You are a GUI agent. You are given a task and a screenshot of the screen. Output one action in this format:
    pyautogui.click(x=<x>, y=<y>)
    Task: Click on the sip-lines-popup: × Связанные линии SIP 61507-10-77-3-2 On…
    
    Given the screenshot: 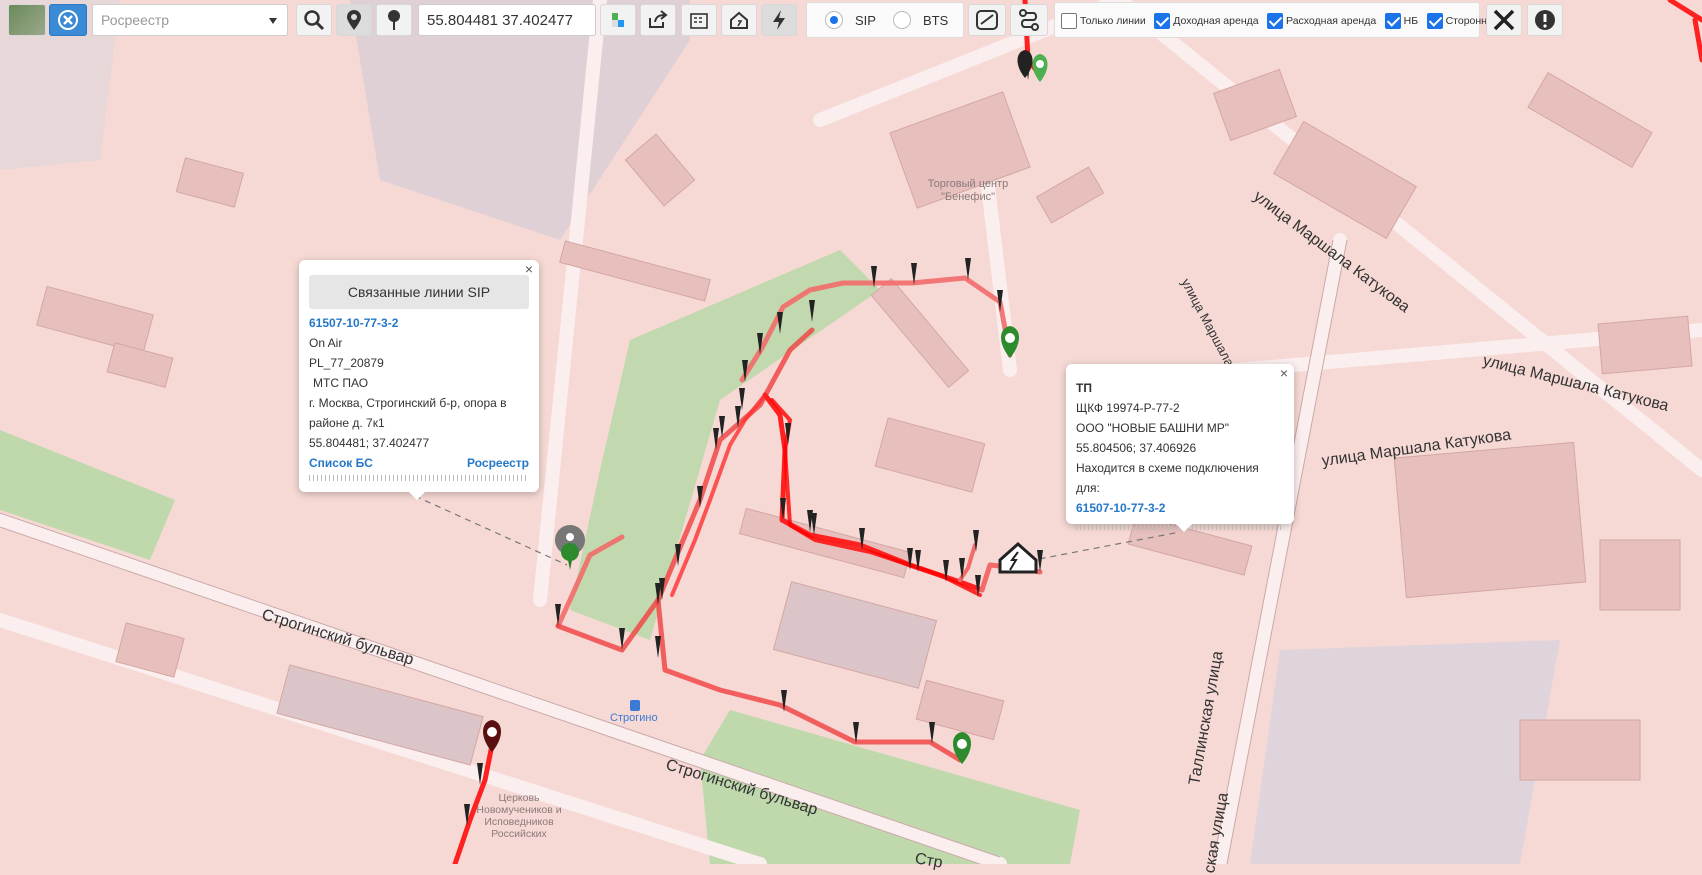 What is the action you would take?
    pyautogui.click(x=419, y=380)
    